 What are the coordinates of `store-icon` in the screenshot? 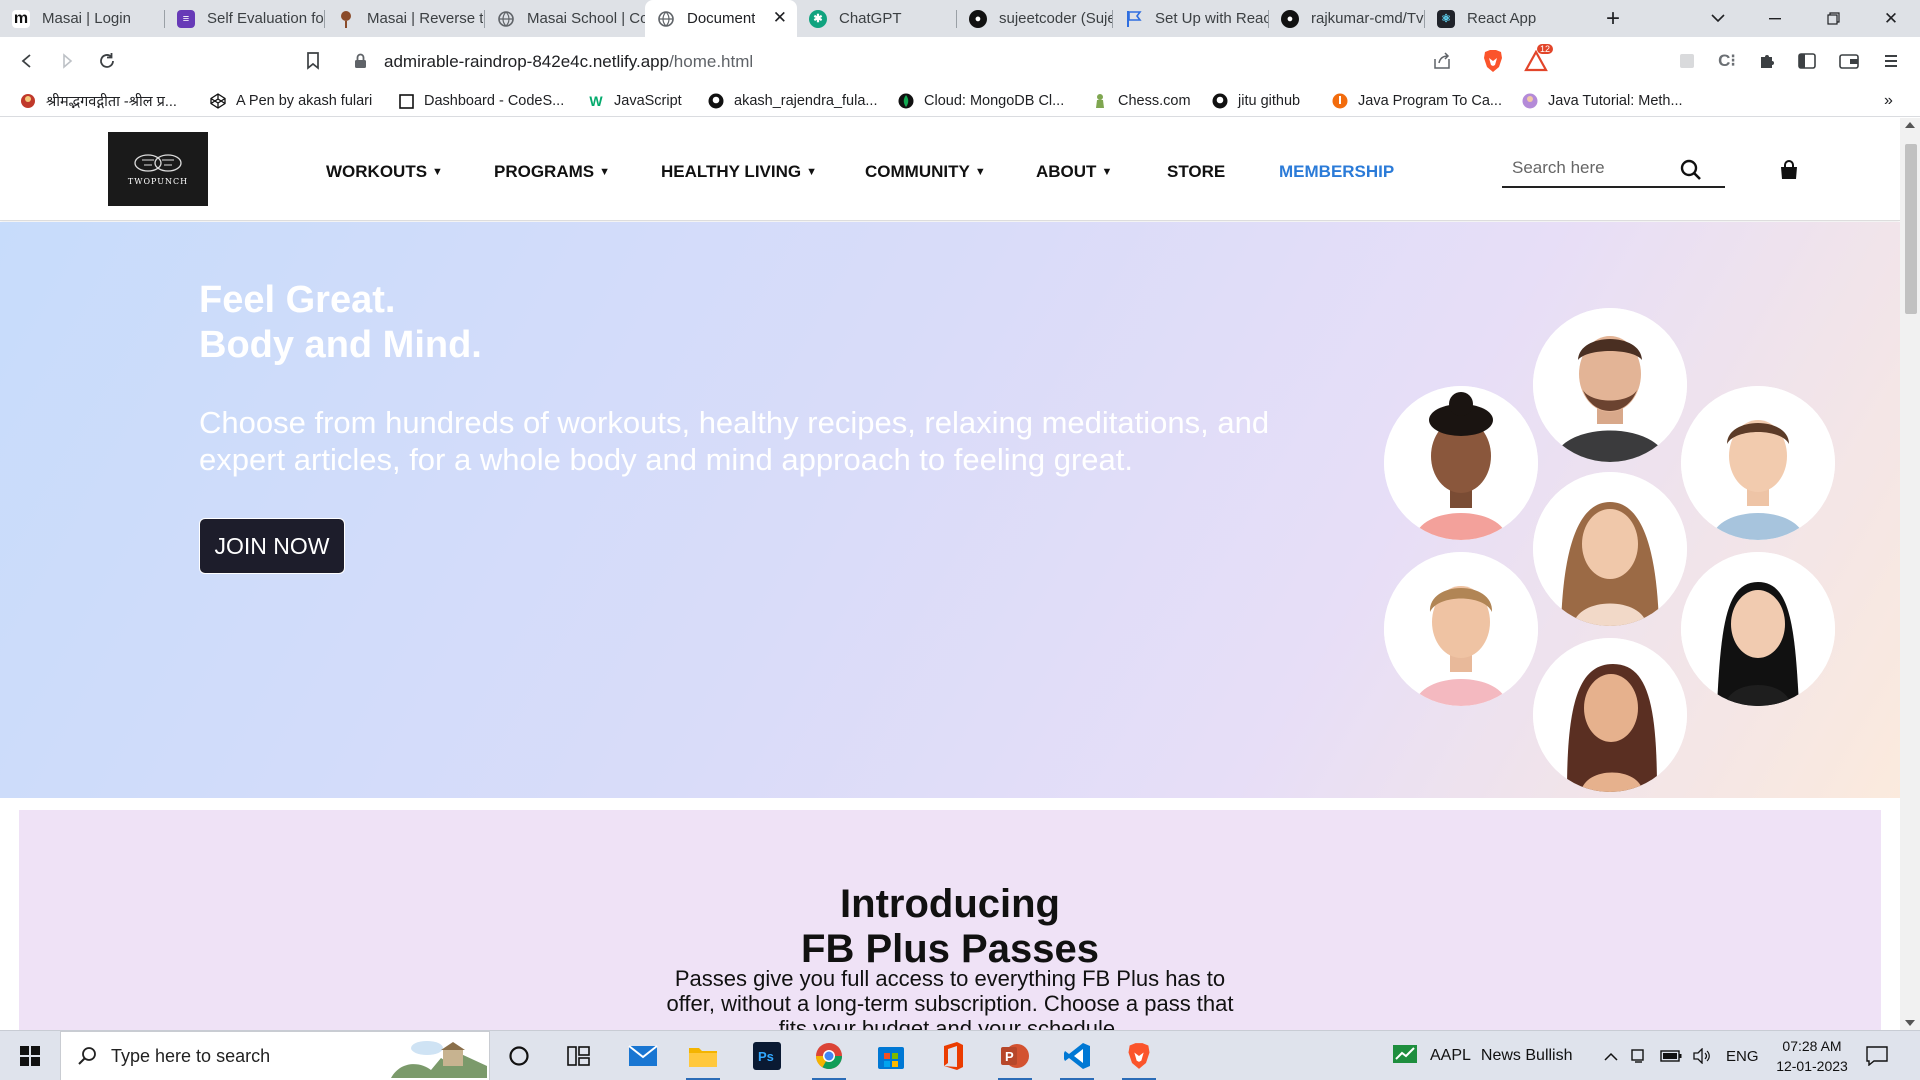 It's located at (891, 1056).